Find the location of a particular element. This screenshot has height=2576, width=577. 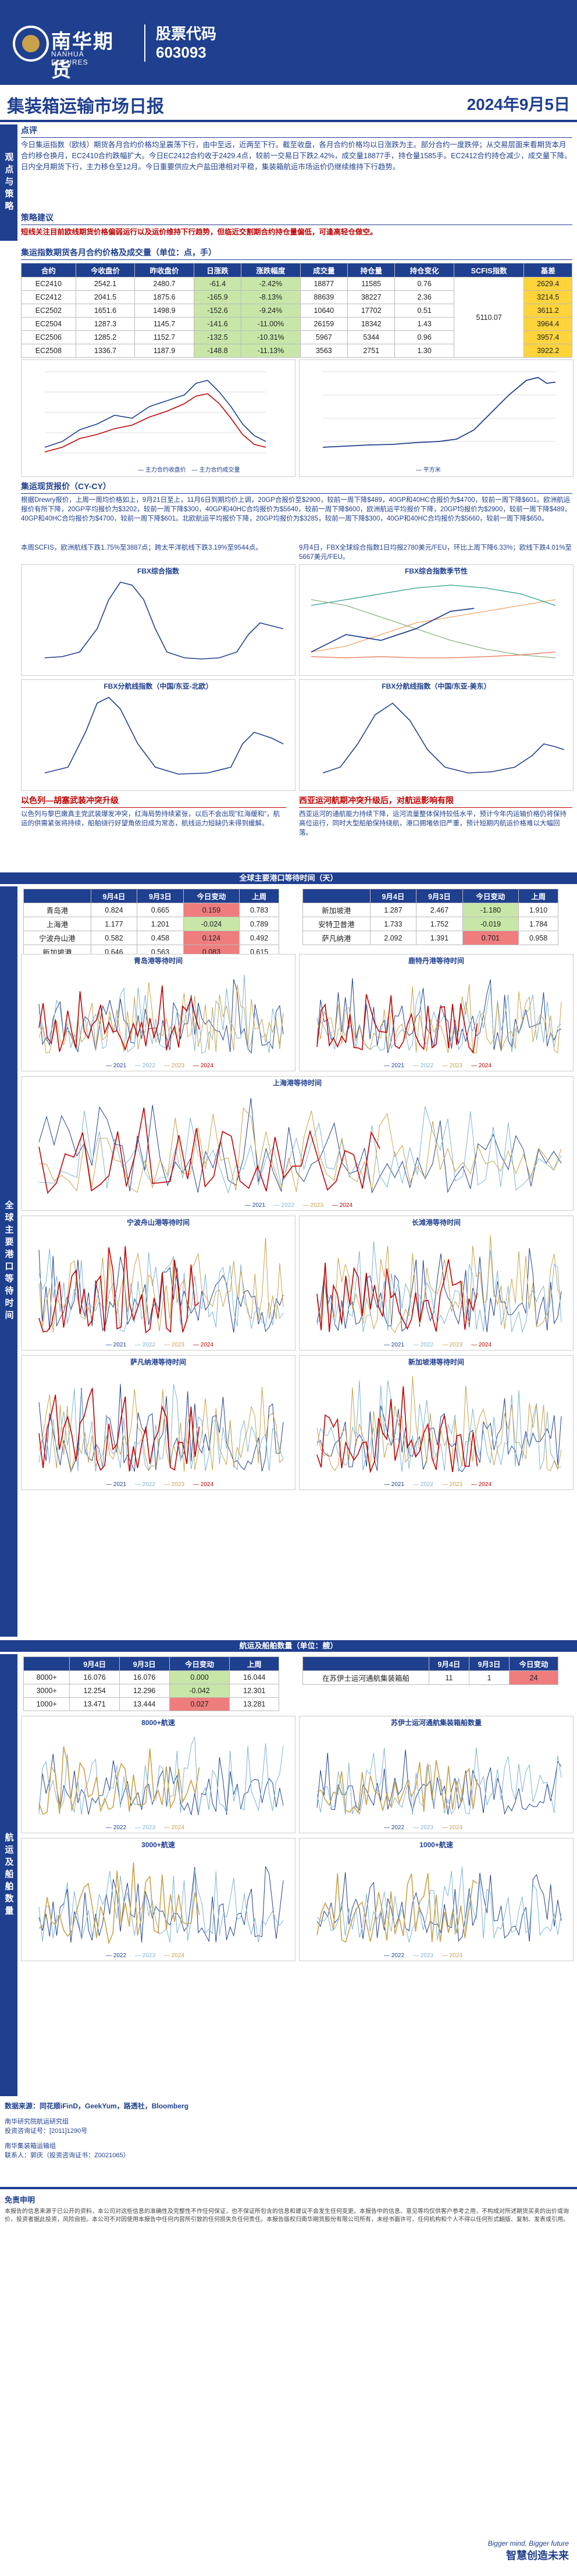

analyst-cert: 投资咨询证号：[2011]1290号 is located at coordinates (46, 2131).